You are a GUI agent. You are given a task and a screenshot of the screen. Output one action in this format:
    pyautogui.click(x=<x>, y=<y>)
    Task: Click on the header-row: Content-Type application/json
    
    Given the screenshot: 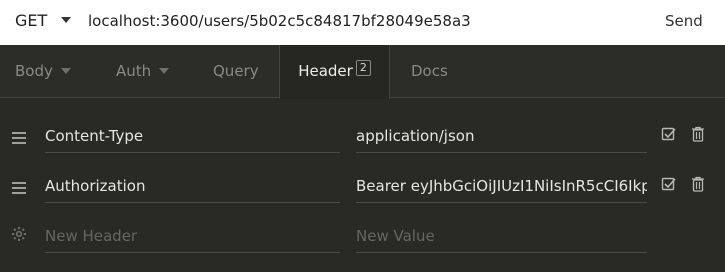 What is the action you would take?
    pyautogui.click(x=362, y=139)
    